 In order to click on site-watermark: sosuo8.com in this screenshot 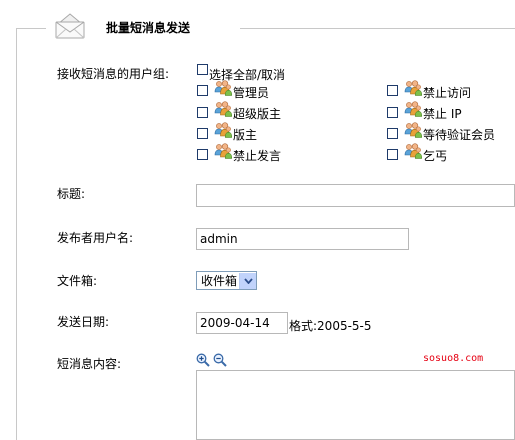, I will do `click(453, 358)`.